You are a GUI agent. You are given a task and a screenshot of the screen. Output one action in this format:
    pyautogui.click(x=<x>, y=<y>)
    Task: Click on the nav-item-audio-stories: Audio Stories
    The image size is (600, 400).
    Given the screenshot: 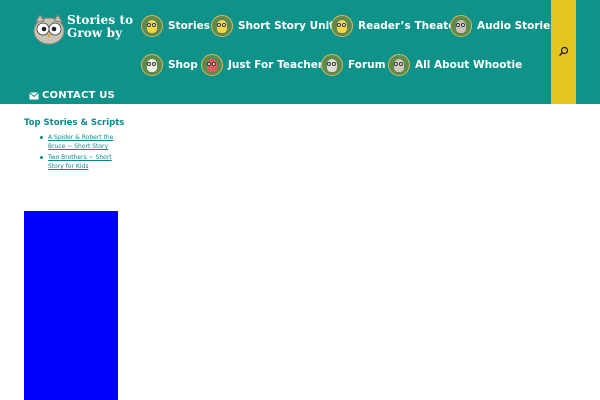 What is the action you would take?
    pyautogui.click(x=503, y=26)
    